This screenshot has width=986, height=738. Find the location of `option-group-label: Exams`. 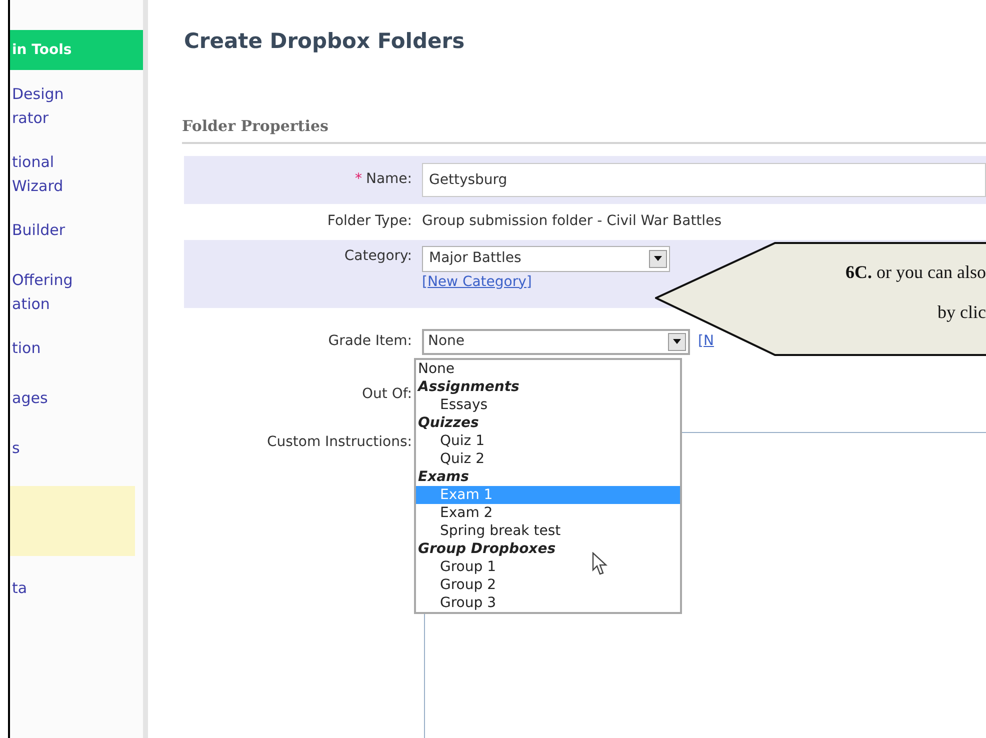

option-group-label: Exams is located at coordinates (443, 477).